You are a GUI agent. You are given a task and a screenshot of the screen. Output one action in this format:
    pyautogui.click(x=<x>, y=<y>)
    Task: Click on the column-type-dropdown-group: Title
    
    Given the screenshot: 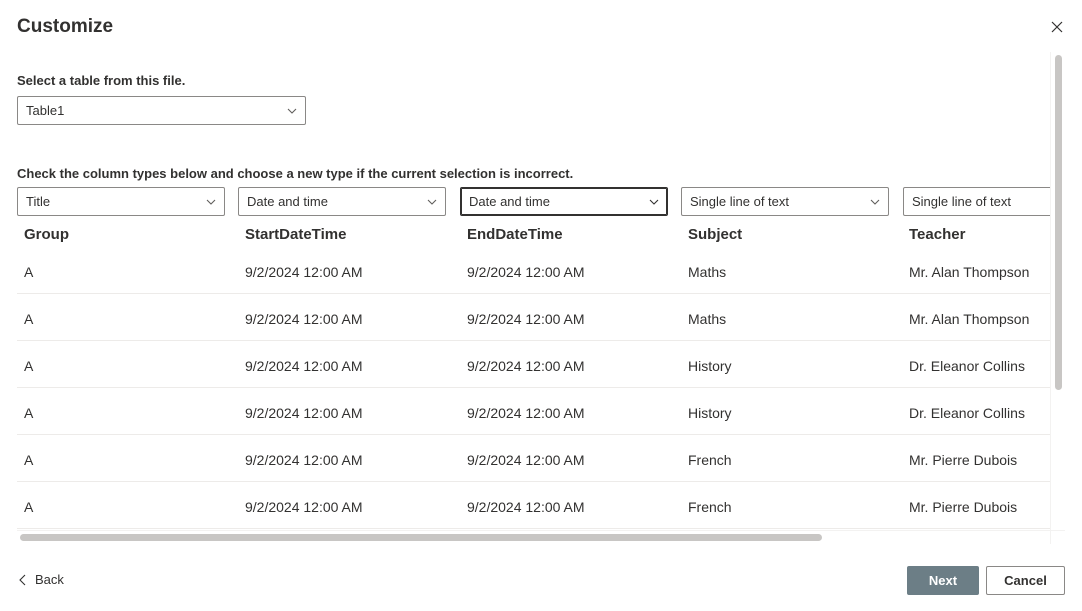 What is the action you would take?
    pyautogui.click(x=121, y=201)
    